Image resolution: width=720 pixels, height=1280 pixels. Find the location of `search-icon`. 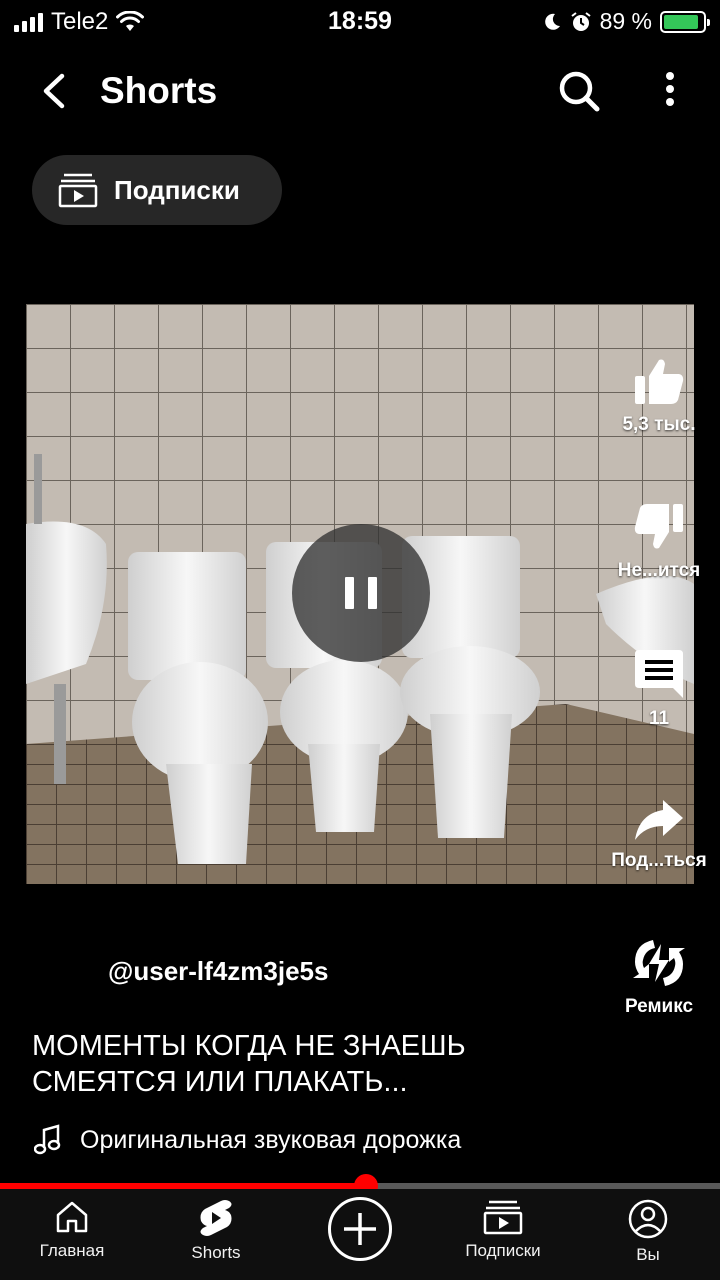

search-icon is located at coordinates (579, 91).